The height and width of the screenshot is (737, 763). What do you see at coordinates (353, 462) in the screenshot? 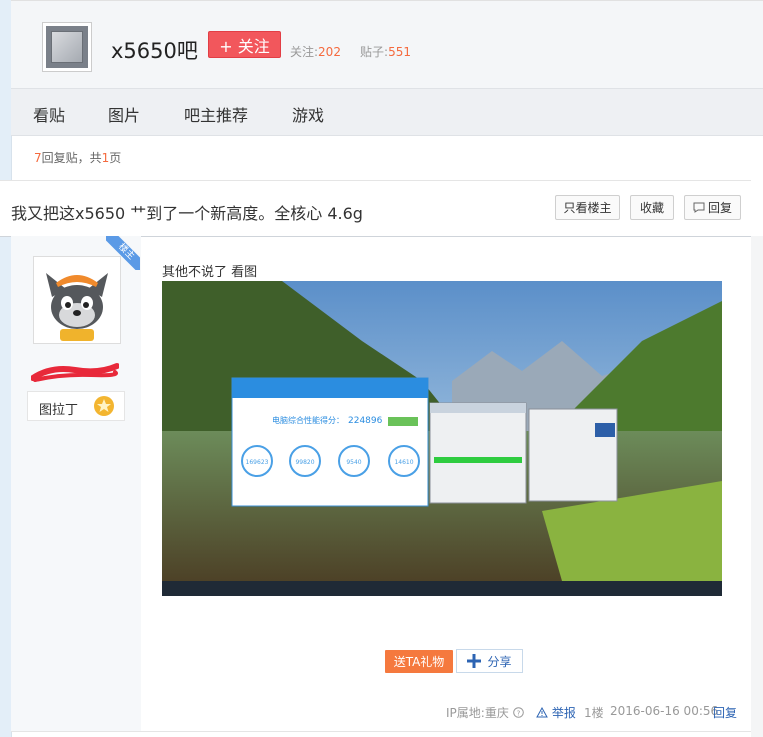
I see `score-circle-3: 9540` at bounding box center [353, 462].